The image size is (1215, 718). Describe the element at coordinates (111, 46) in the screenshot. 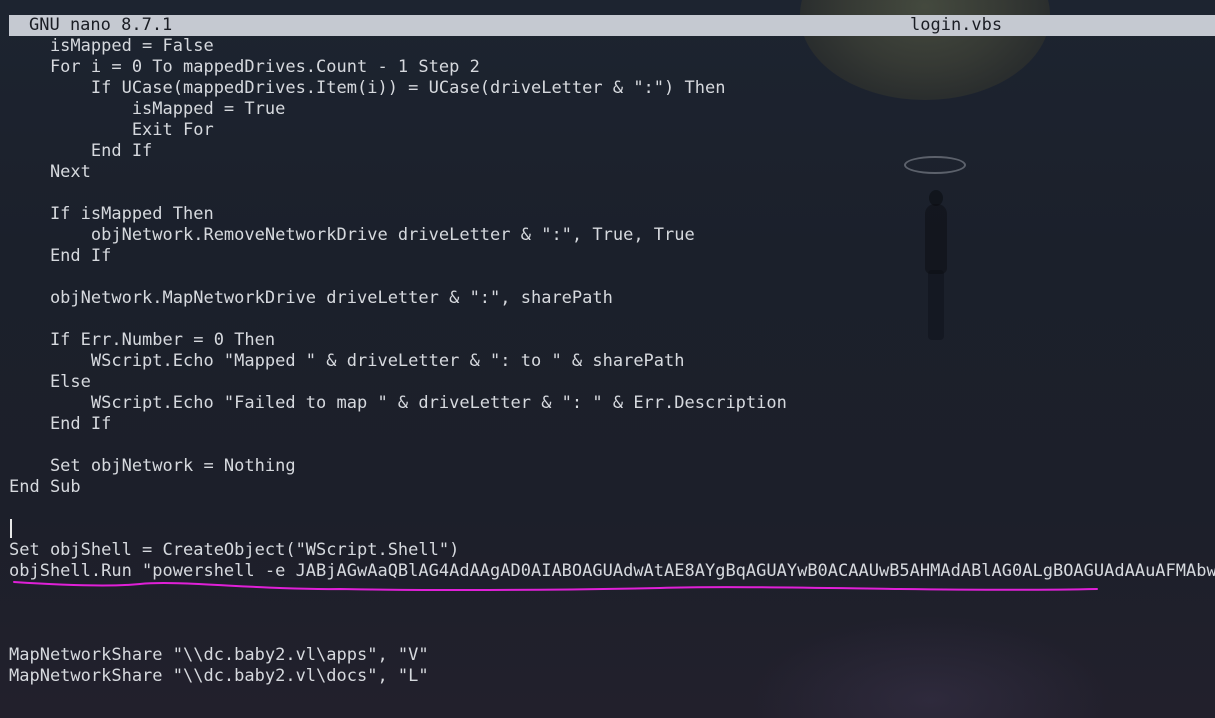

I see `code-line: isMapped = False` at that location.